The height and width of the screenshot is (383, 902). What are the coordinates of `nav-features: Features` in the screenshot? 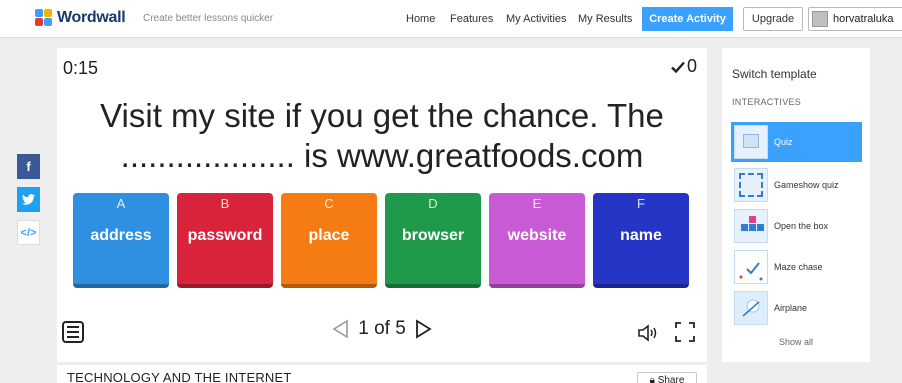 It's located at (471, 19).